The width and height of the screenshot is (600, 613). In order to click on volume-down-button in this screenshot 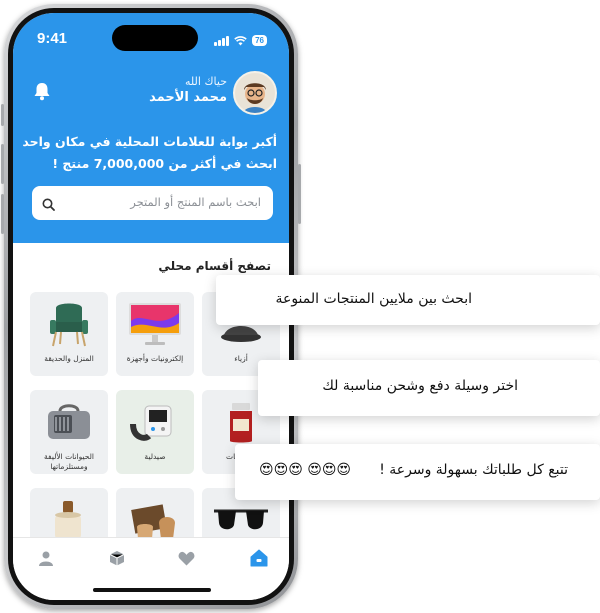, I will do `click(2, 214)`.